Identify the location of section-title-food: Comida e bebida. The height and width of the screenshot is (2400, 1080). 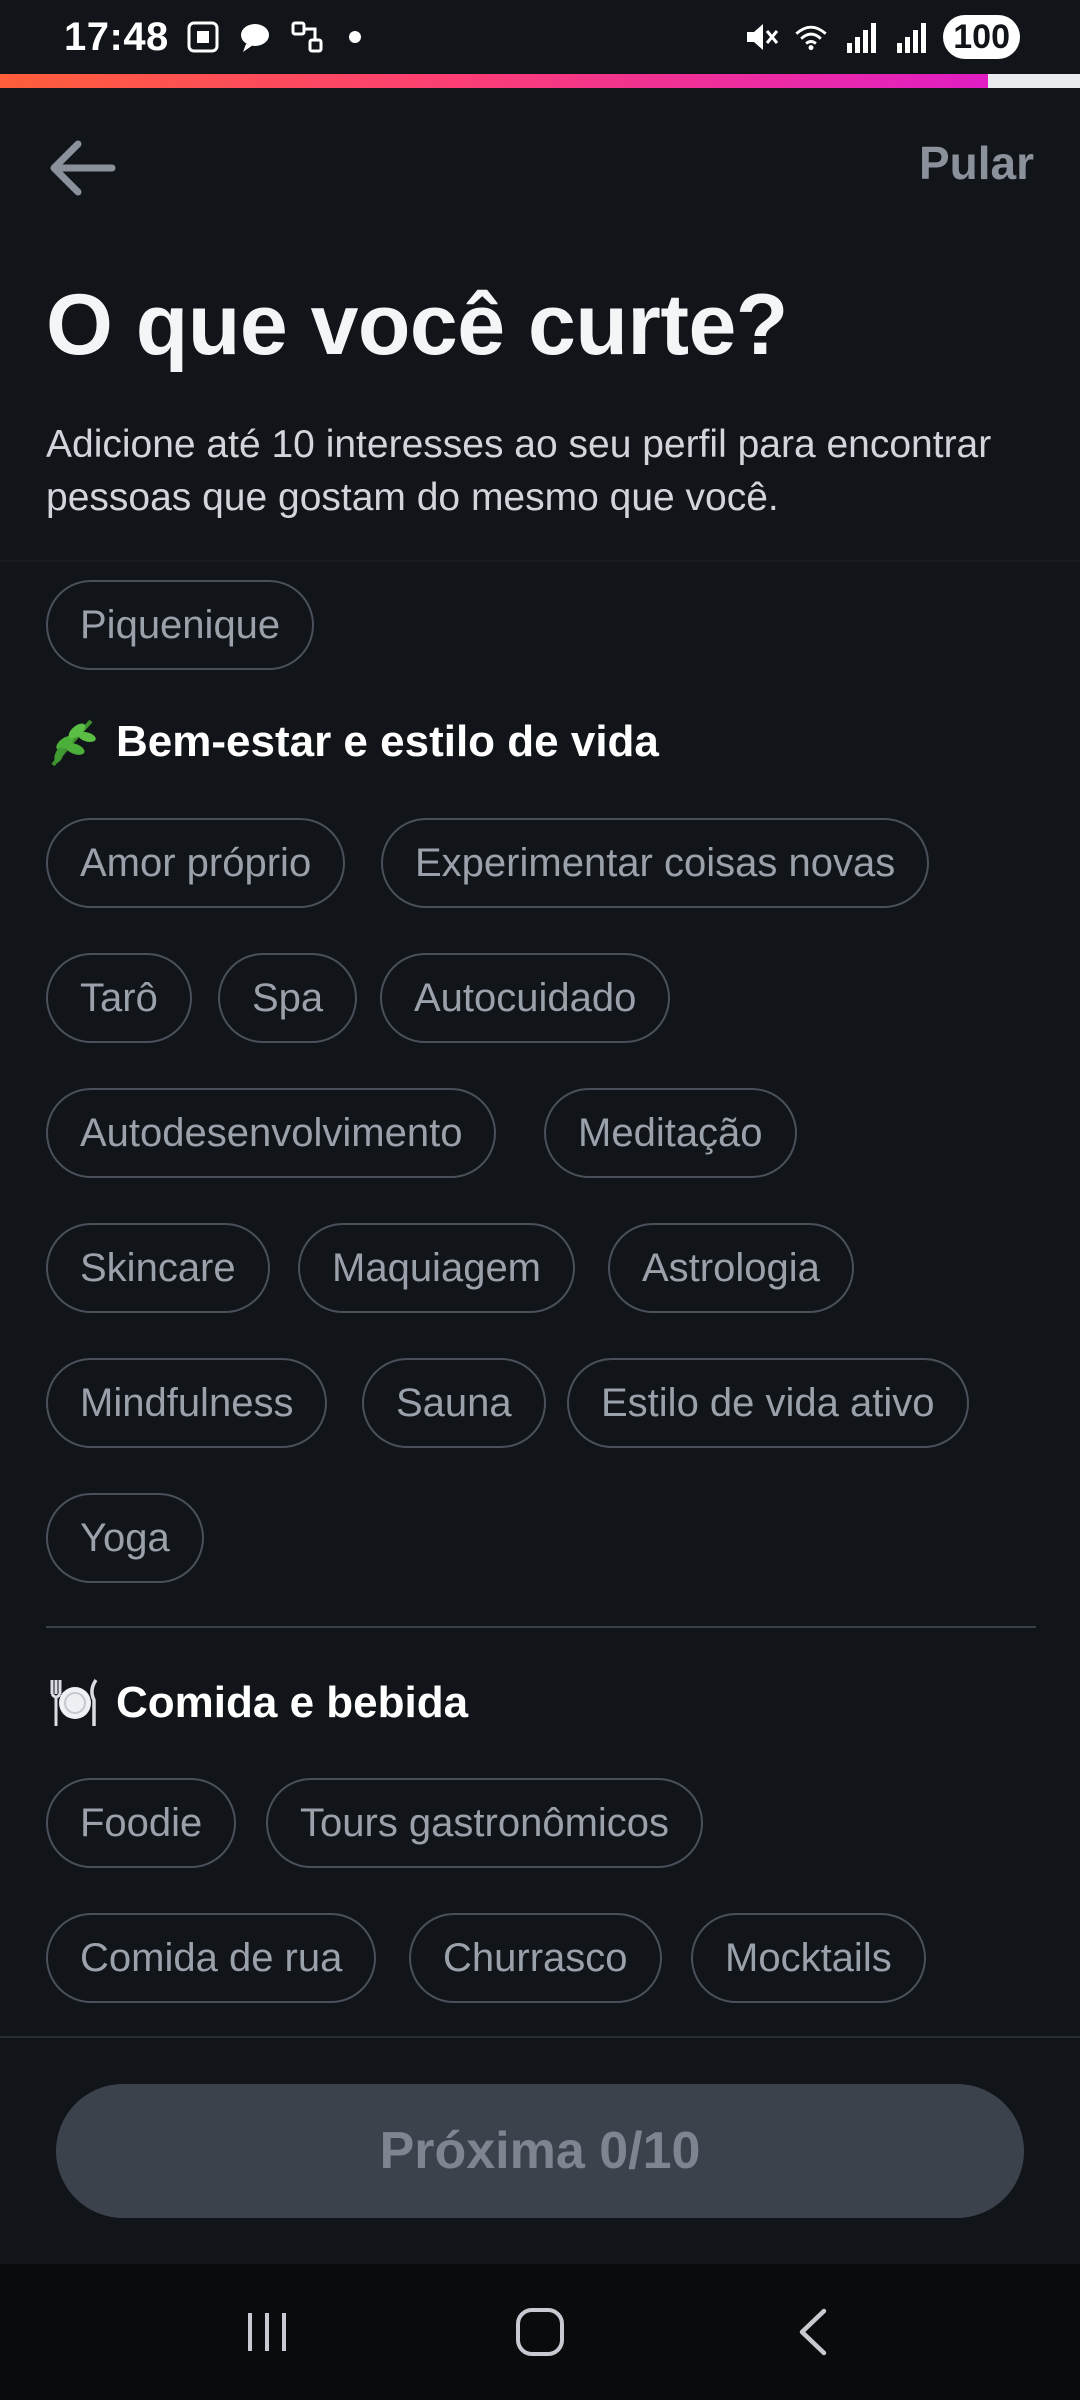
(257, 1703).